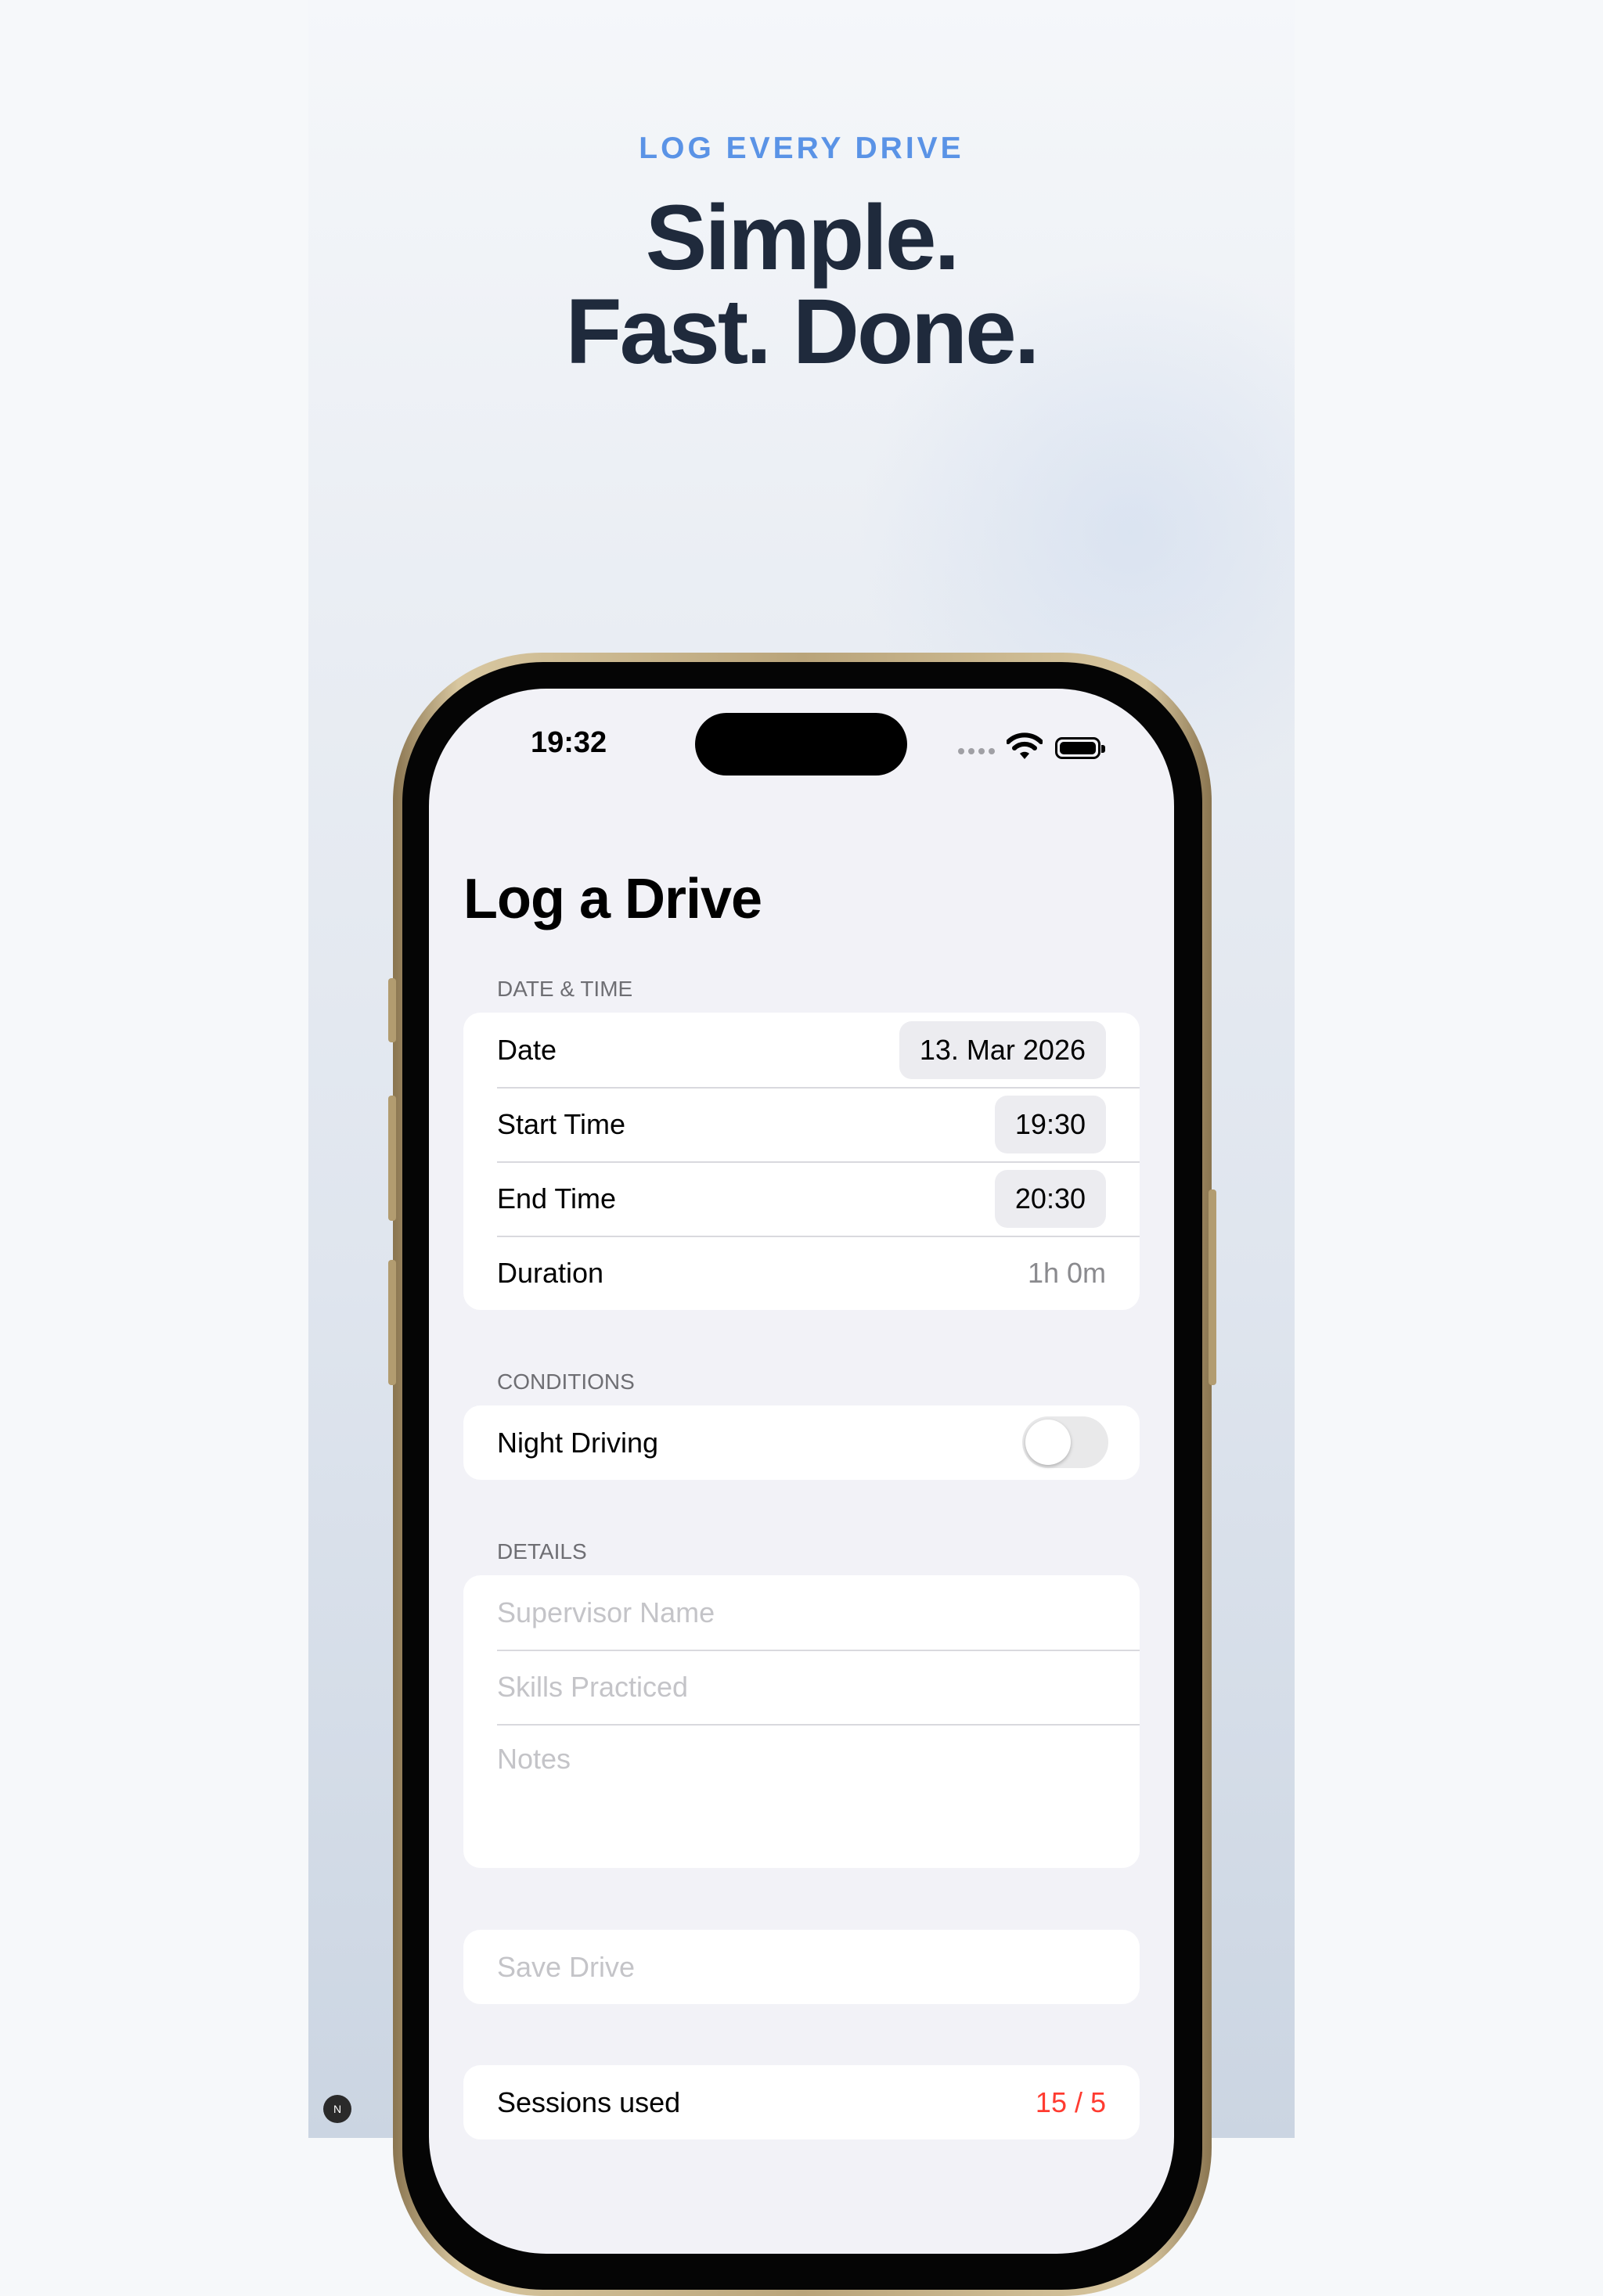 The width and height of the screenshot is (1603, 2296). I want to click on conditions-card: Night Driving, so click(801, 1443).